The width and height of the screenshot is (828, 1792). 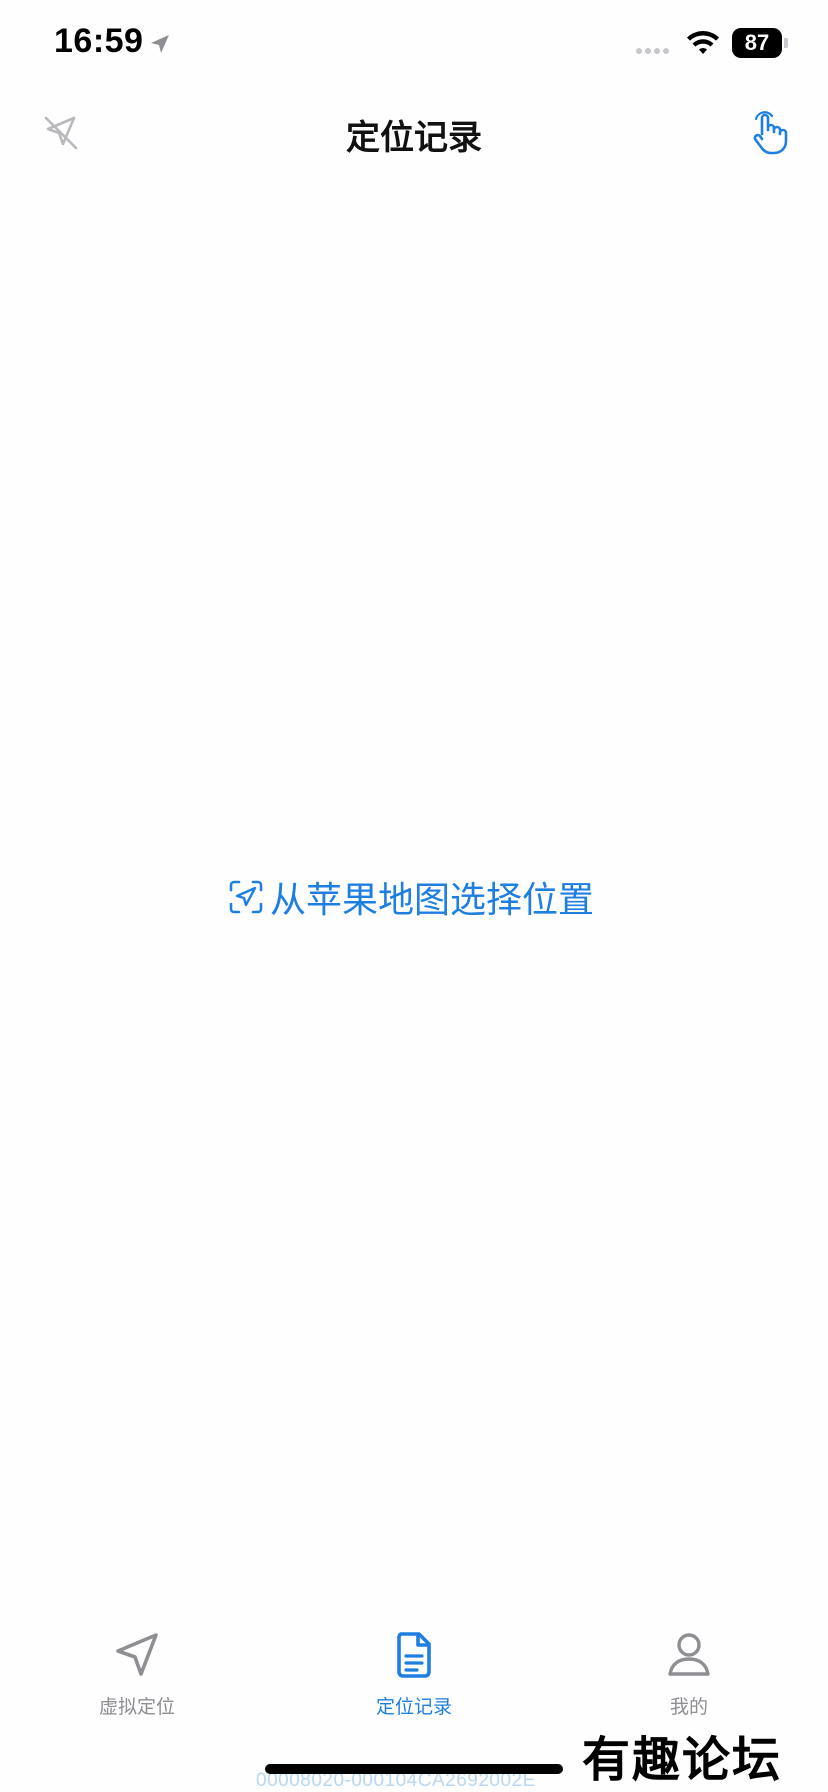 What do you see at coordinates (432, 900) in the screenshot?
I see `pick-location-label: 从苹果地图选择位置` at bounding box center [432, 900].